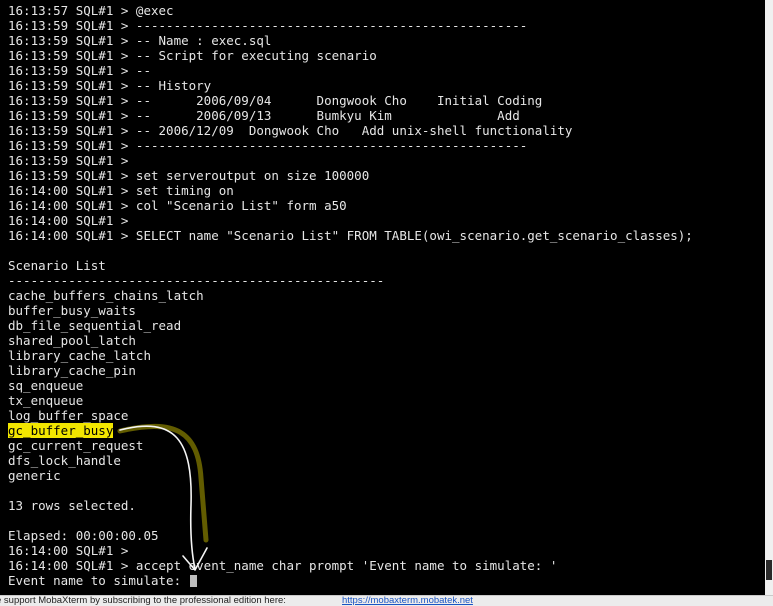 This screenshot has width=773, height=606. What do you see at coordinates (106, 295) in the screenshot?
I see `terminal-line-text: cache_buffers_chains_latch` at bounding box center [106, 295].